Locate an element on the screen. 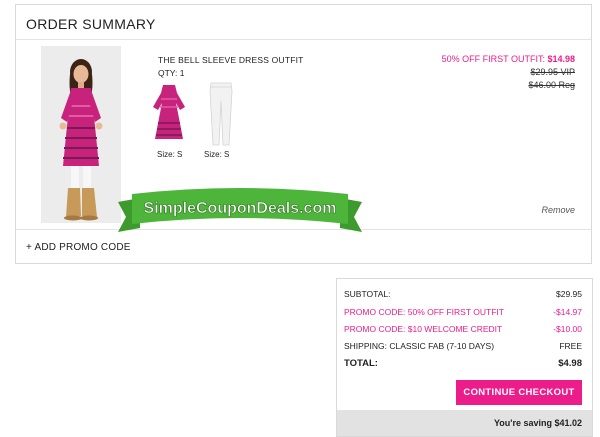  dress-size: Size: S is located at coordinates (170, 154).